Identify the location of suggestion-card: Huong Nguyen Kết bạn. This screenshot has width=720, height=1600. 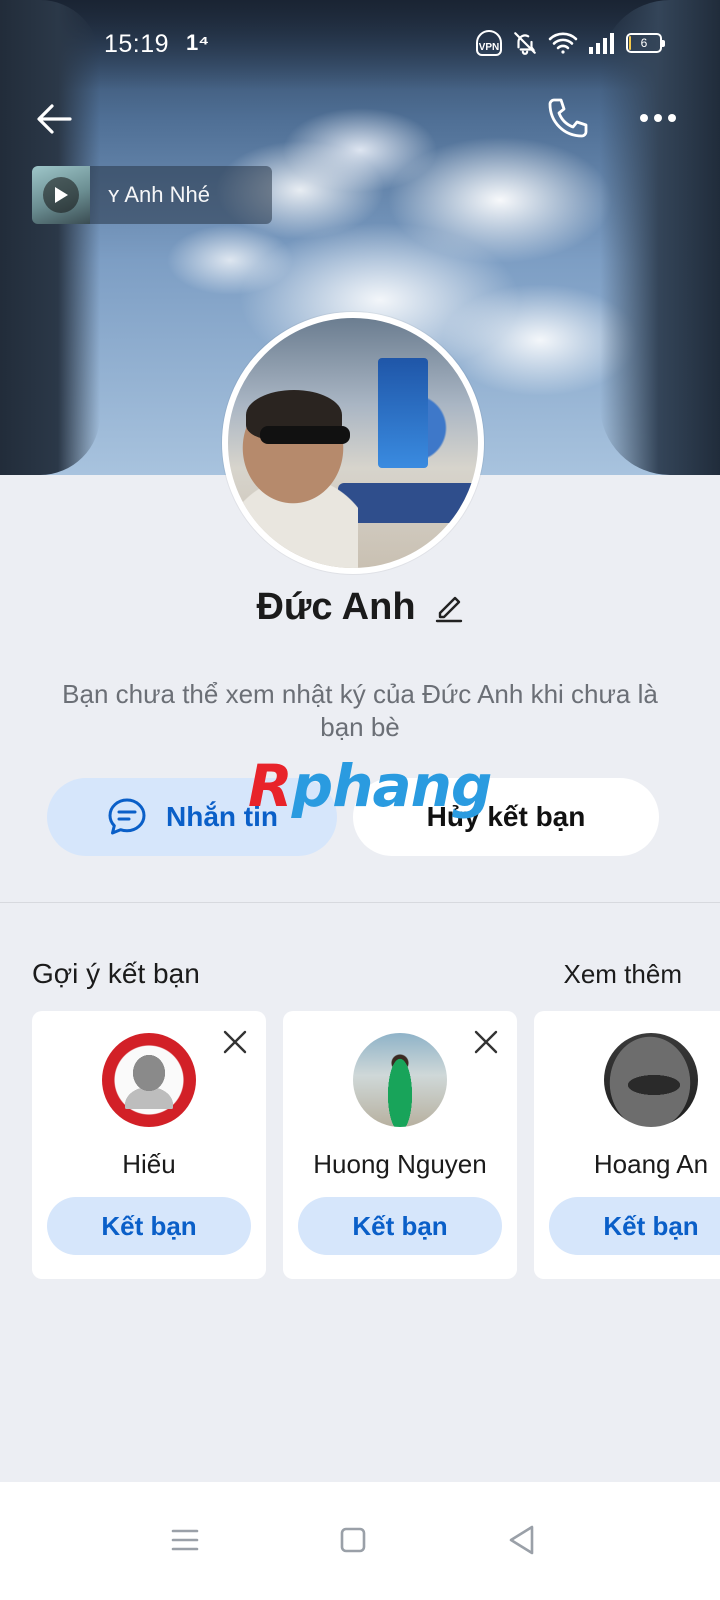
(400, 1145).